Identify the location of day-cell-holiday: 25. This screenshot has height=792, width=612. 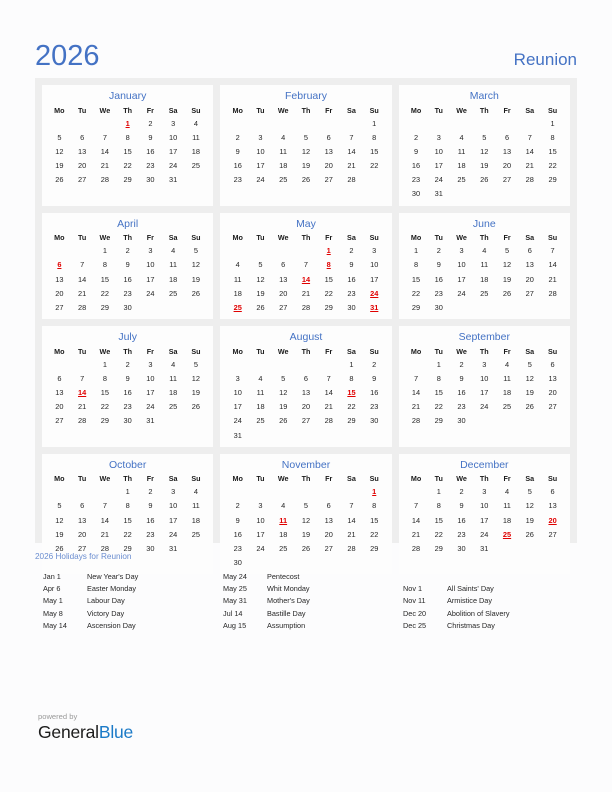
(507, 535).